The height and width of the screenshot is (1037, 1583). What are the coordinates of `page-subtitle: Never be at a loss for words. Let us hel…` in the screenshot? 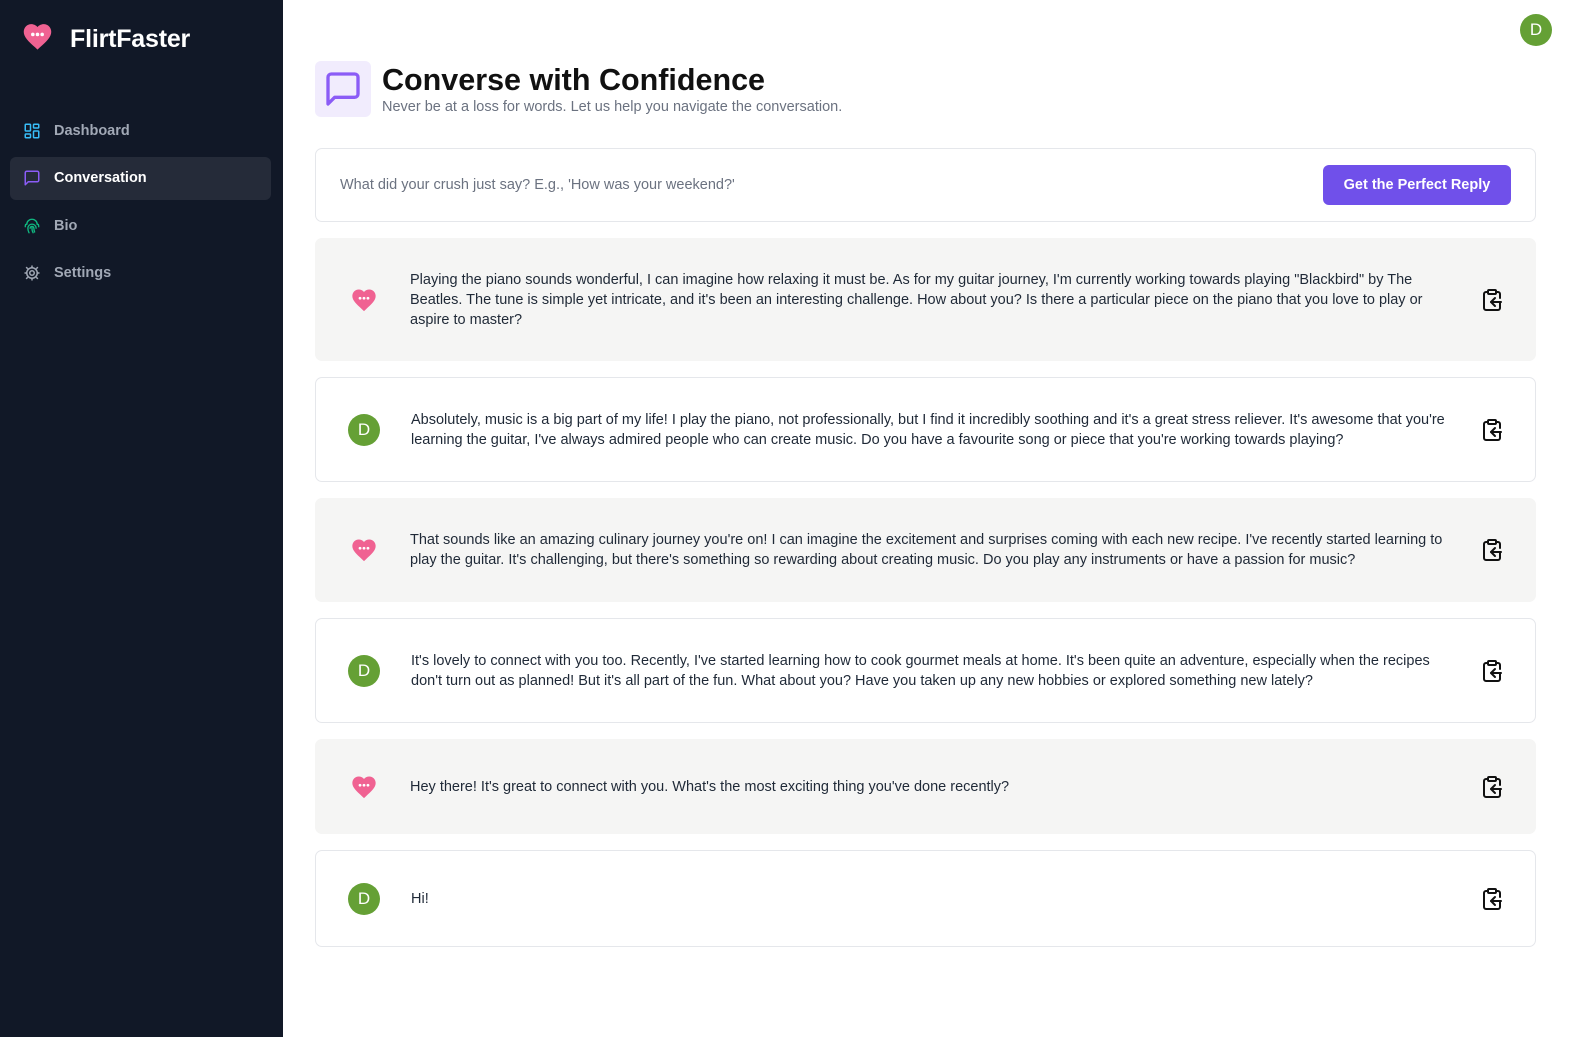 It's located at (612, 107).